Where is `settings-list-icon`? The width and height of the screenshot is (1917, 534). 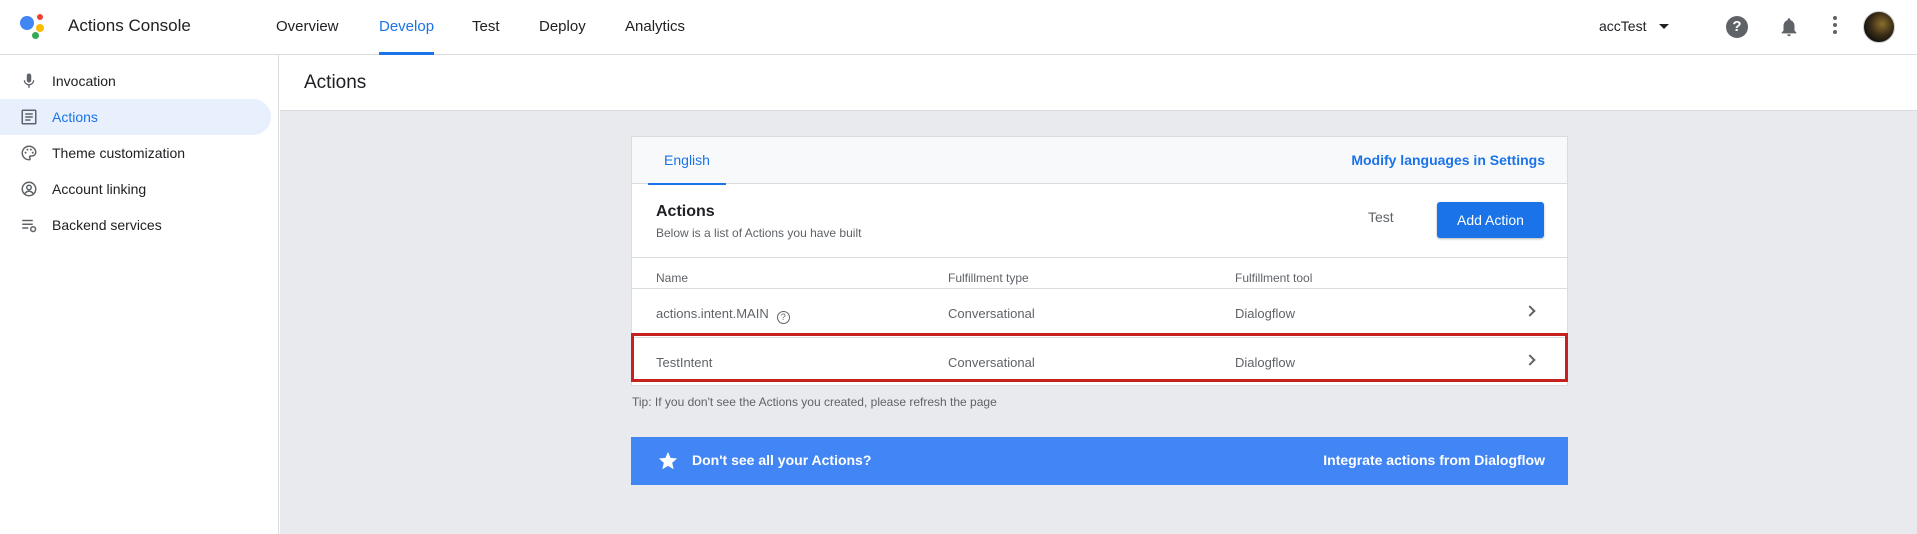 settings-list-icon is located at coordinates (29, 226).